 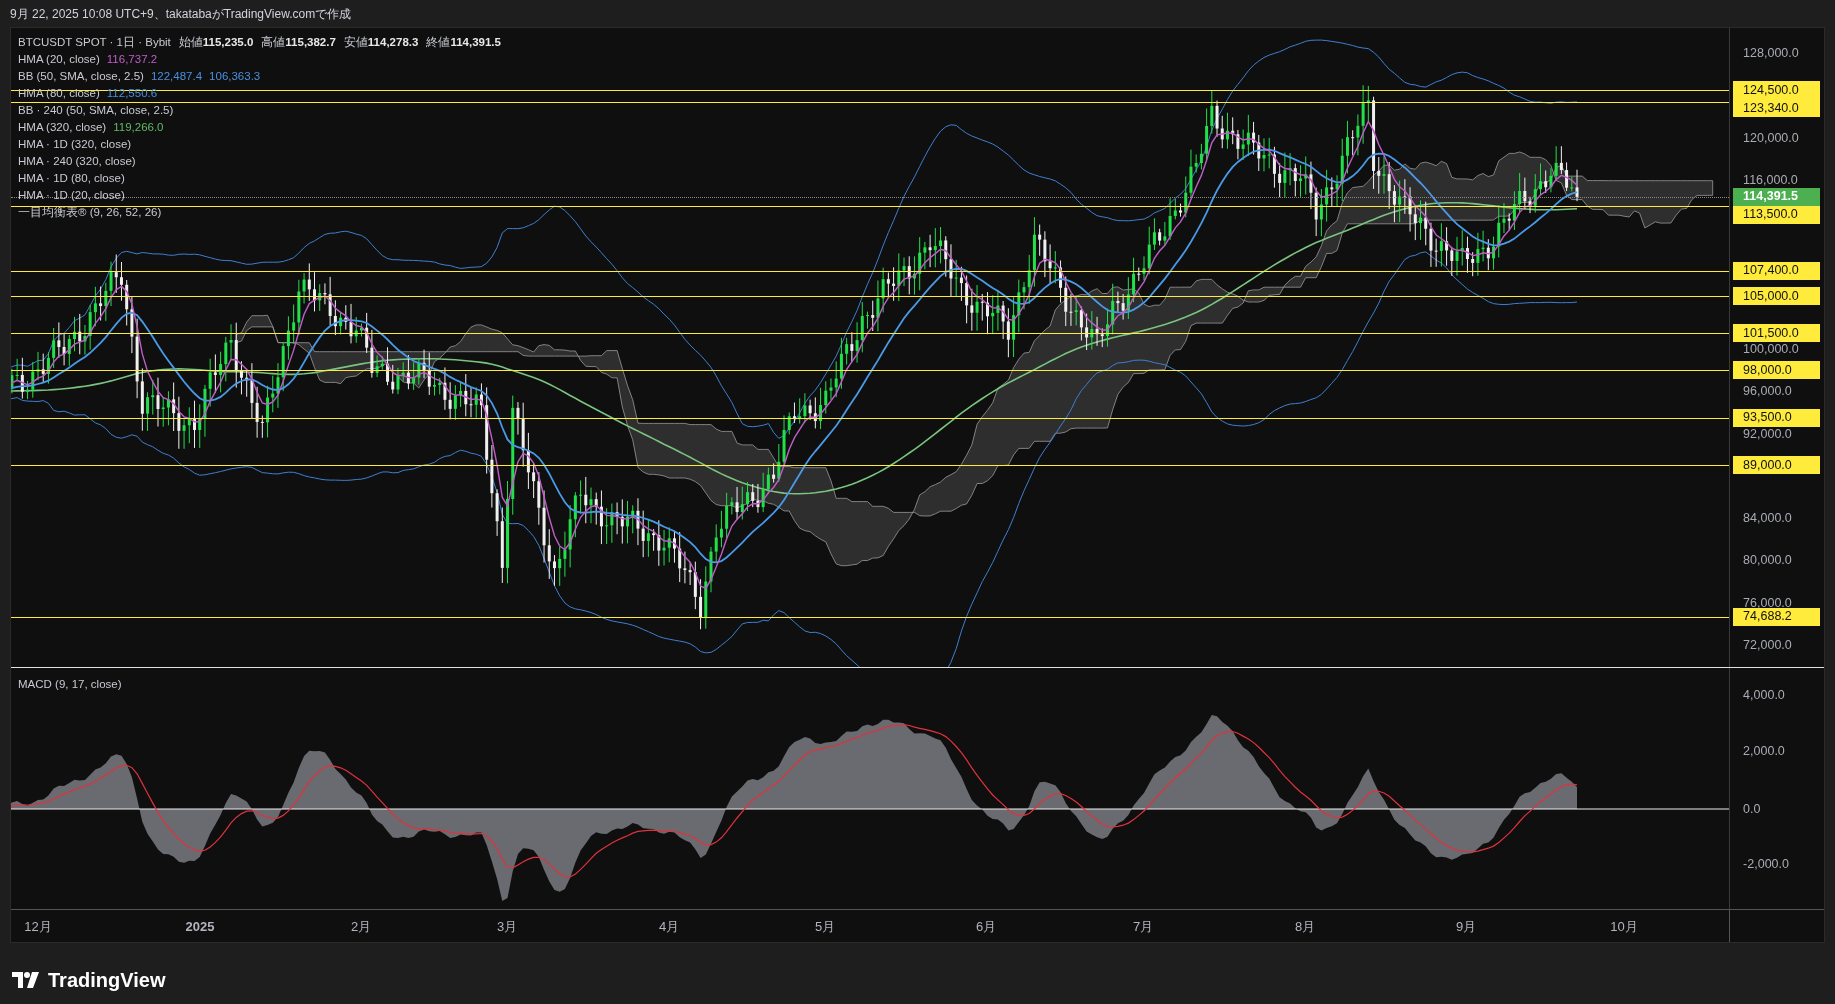 I want to click on macd-axis-label: 0.0, so click(x=1752, y=809).